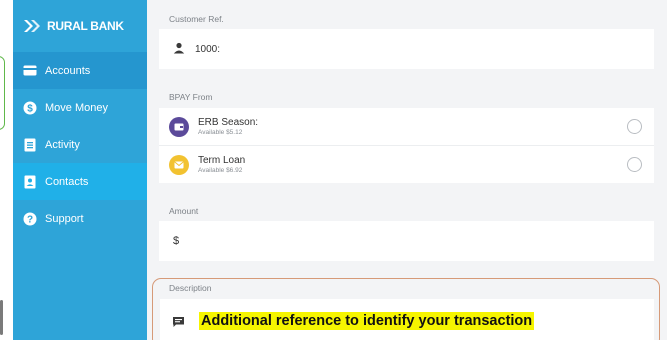 The width and height of the screenshot is (667, 340). Describe the element at coordinates (184, 211) in the screenshot. I see `amount-label: Amount` at that location.